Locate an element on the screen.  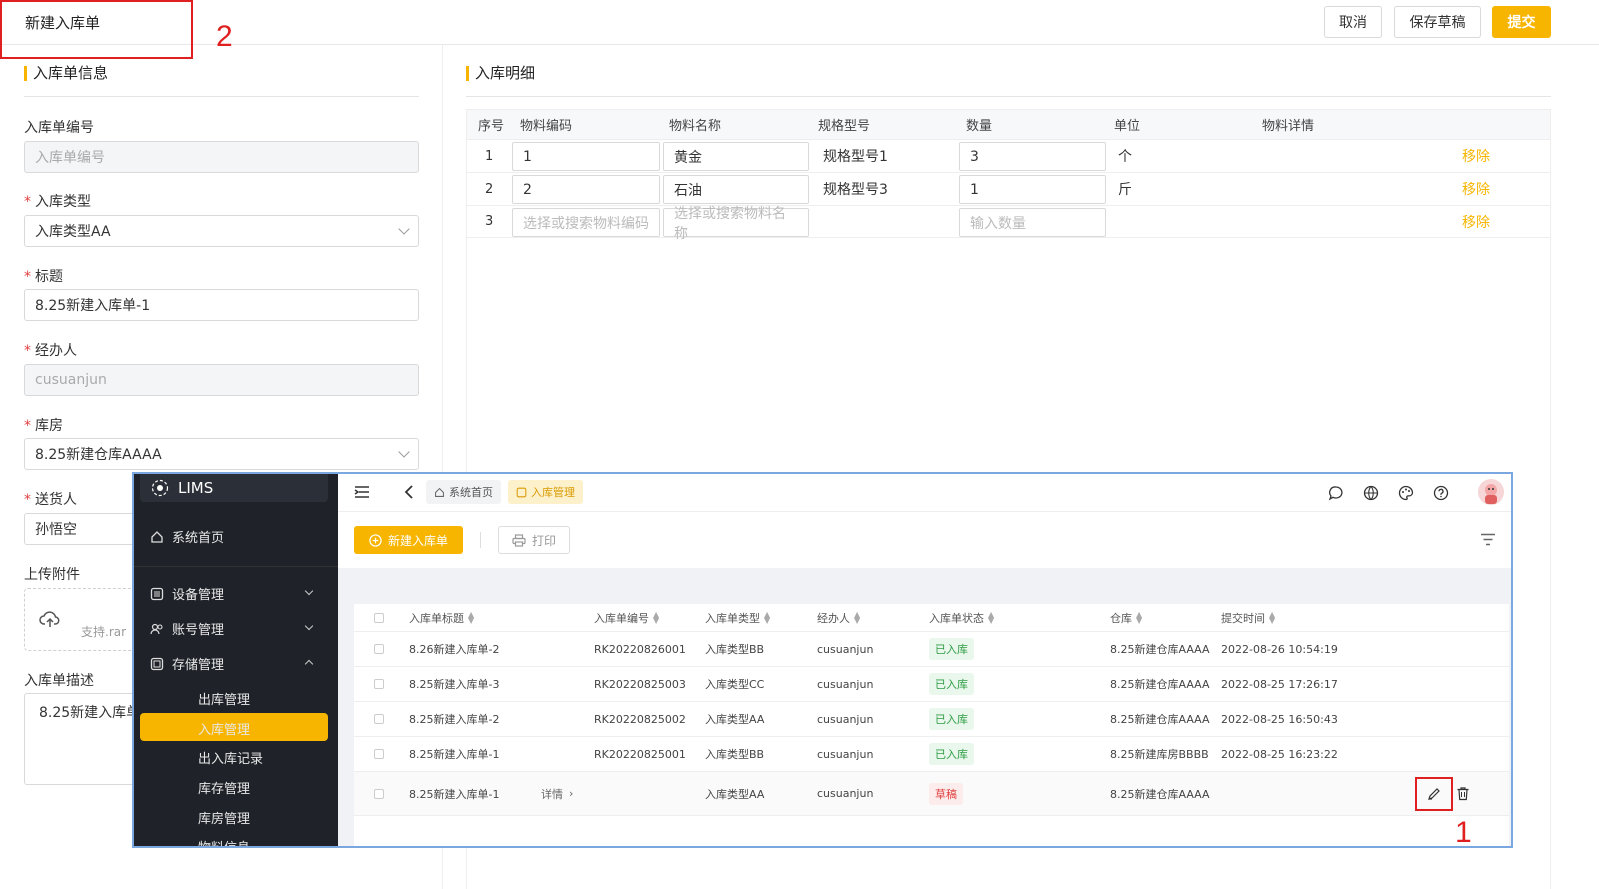
detail-row: 2 2 石油 规格型号3 1 斤 移除 is located at coordinates (1008, 188).